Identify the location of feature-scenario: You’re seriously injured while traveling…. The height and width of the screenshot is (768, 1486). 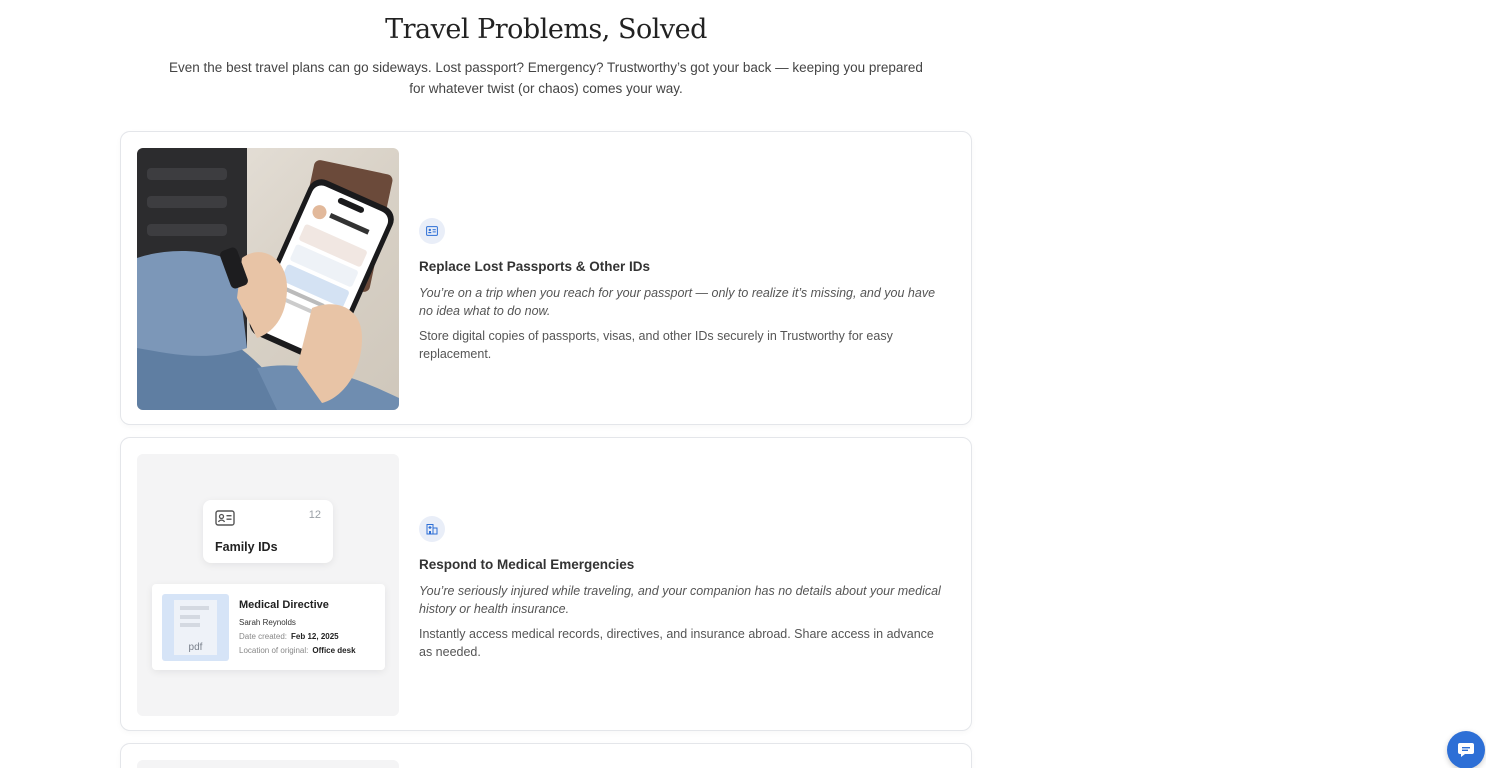
(680, 600).